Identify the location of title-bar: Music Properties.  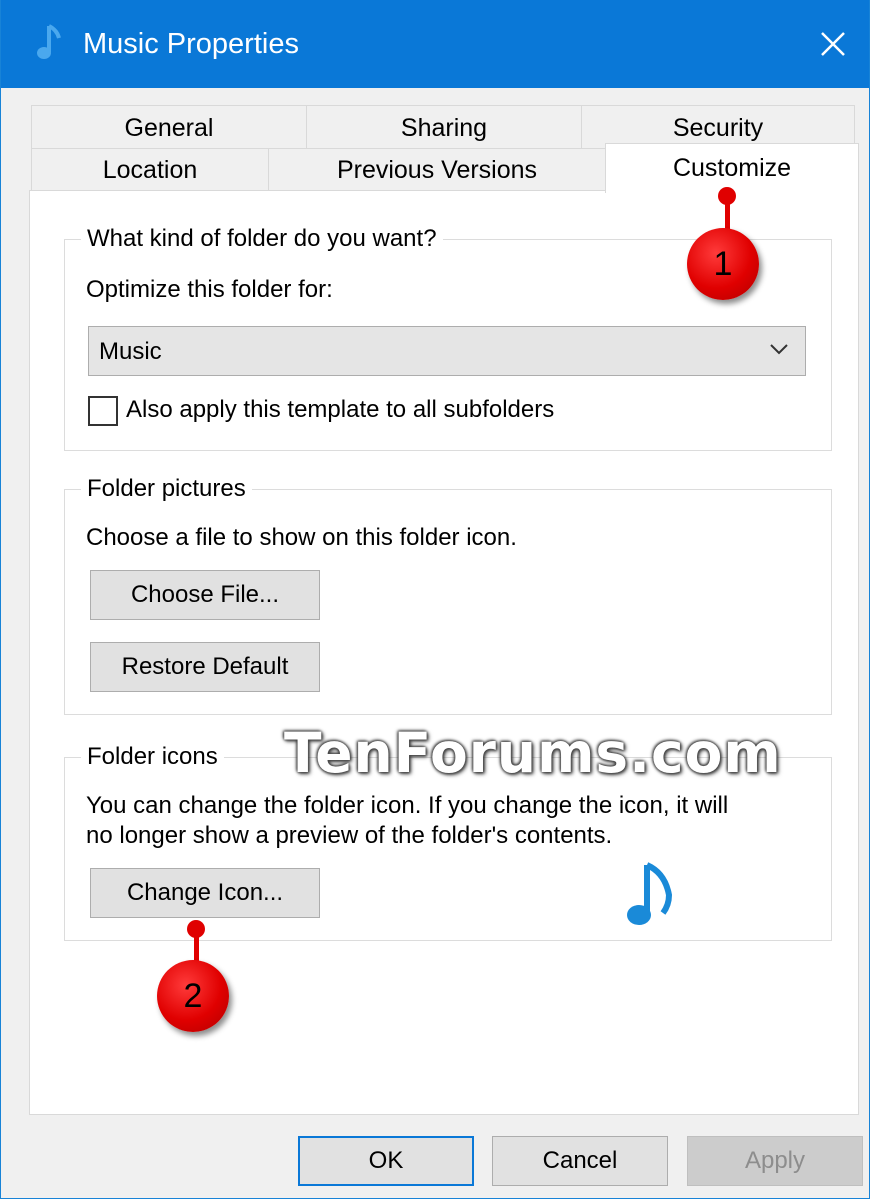
(435, 44).